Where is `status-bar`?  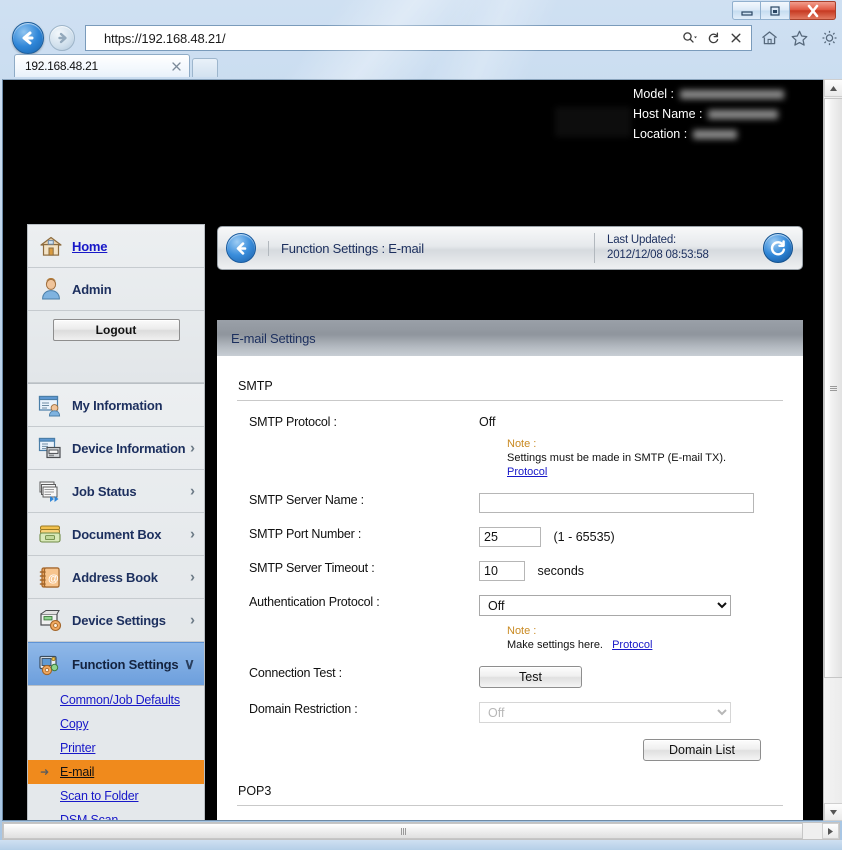 status-bar is located at coordinates (421, 845).